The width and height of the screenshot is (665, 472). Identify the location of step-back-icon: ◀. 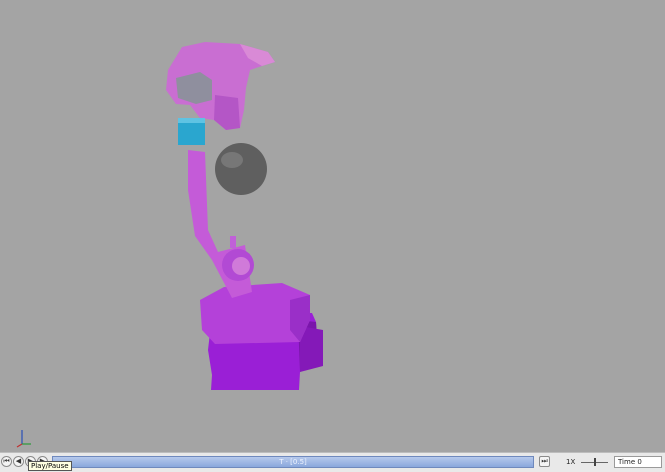
(18, 461).